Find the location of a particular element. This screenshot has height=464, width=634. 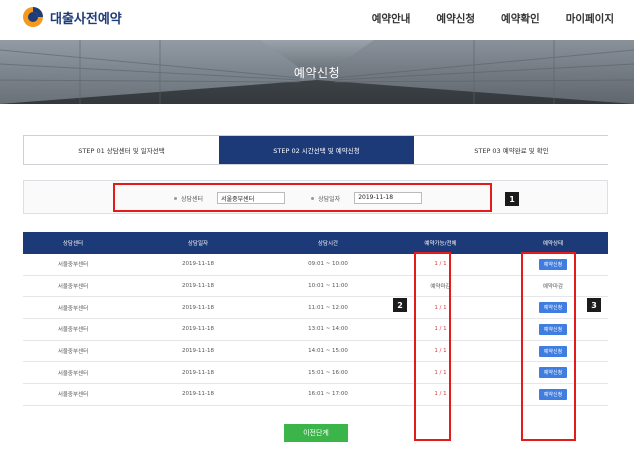

annotation-box-search is located at coordinates (302, 197).